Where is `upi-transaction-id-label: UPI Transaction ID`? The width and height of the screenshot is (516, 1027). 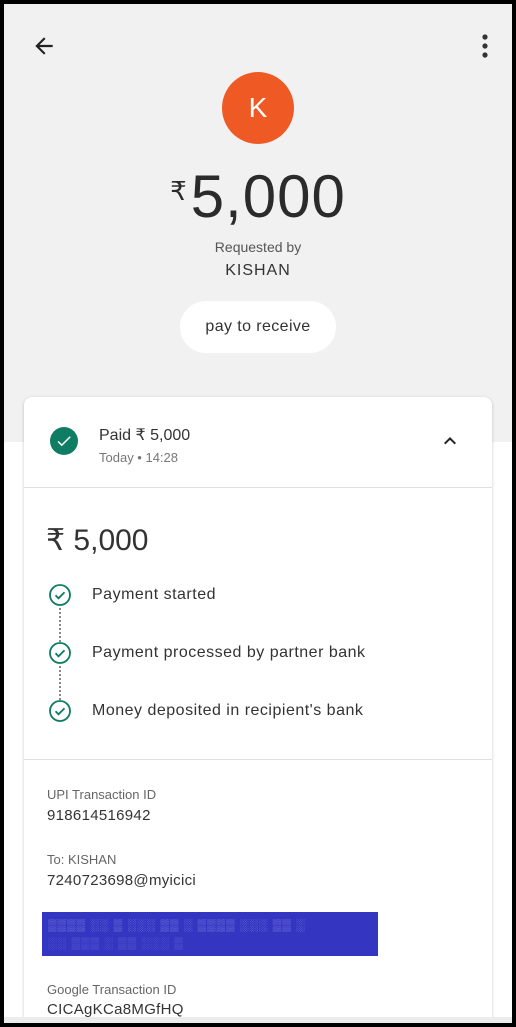 upi-transaction-id-label: UPI Transaction ID is located at coordinates (102, 794).